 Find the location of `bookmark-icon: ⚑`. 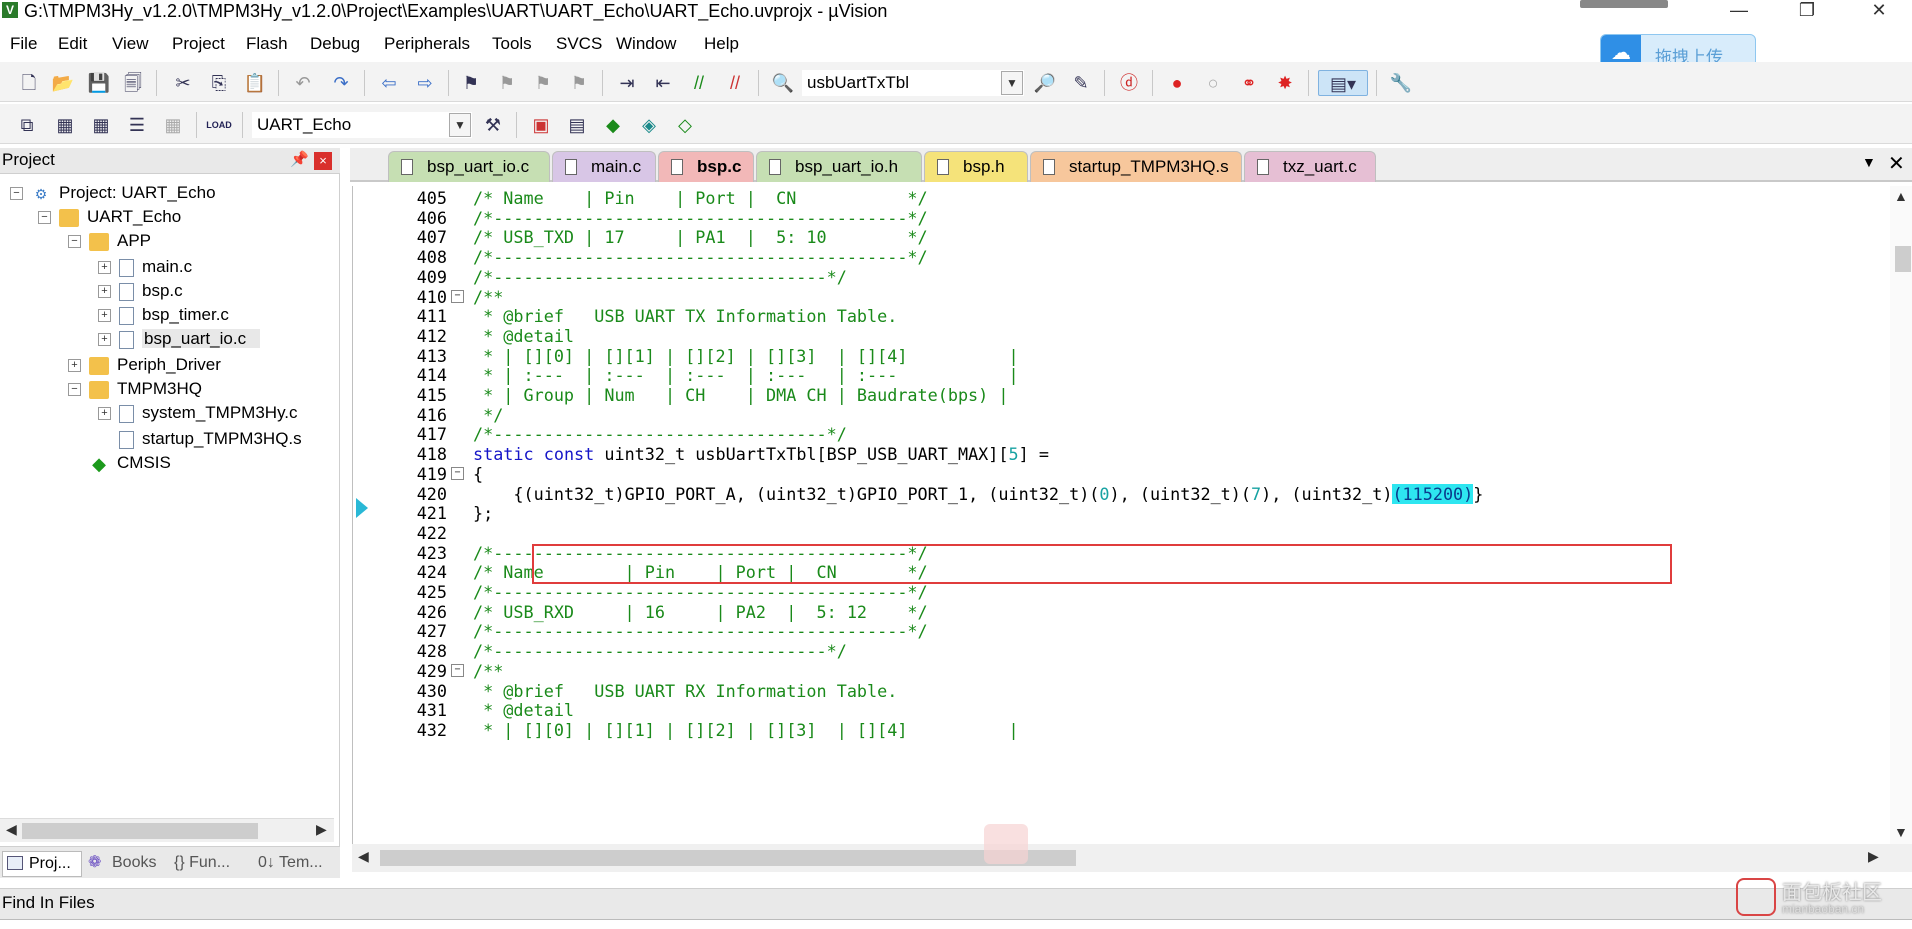

bookmark-icon: ⚑ is located at coordinates (471, 83).